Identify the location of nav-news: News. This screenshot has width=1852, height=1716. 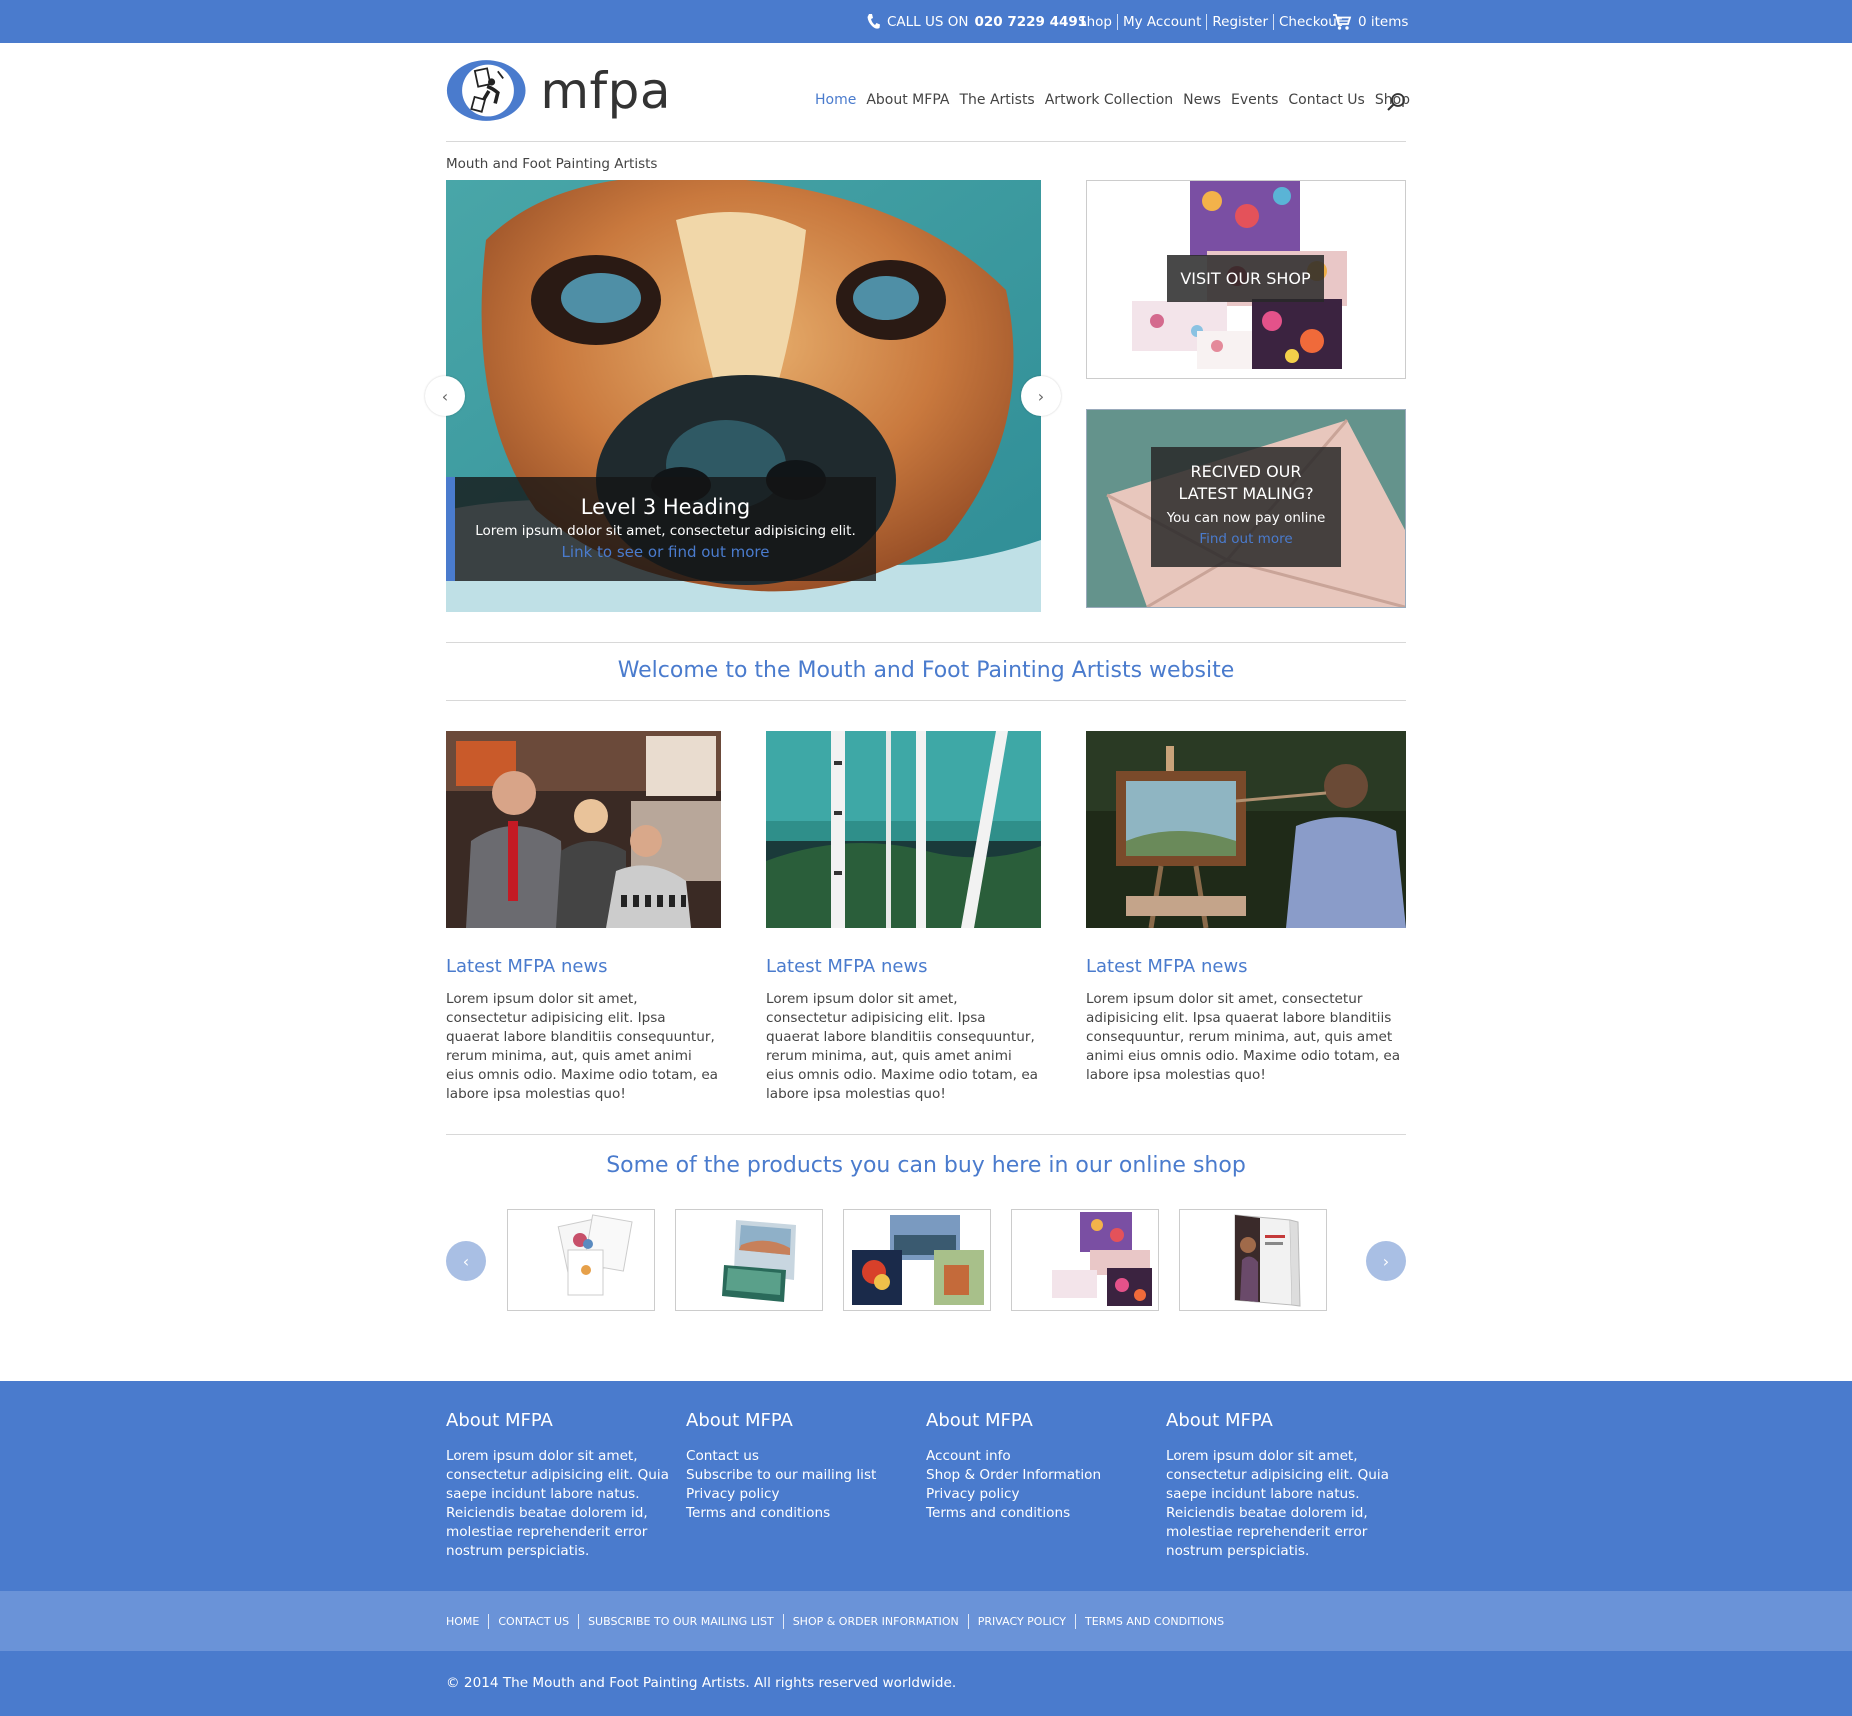
(1202, 100).